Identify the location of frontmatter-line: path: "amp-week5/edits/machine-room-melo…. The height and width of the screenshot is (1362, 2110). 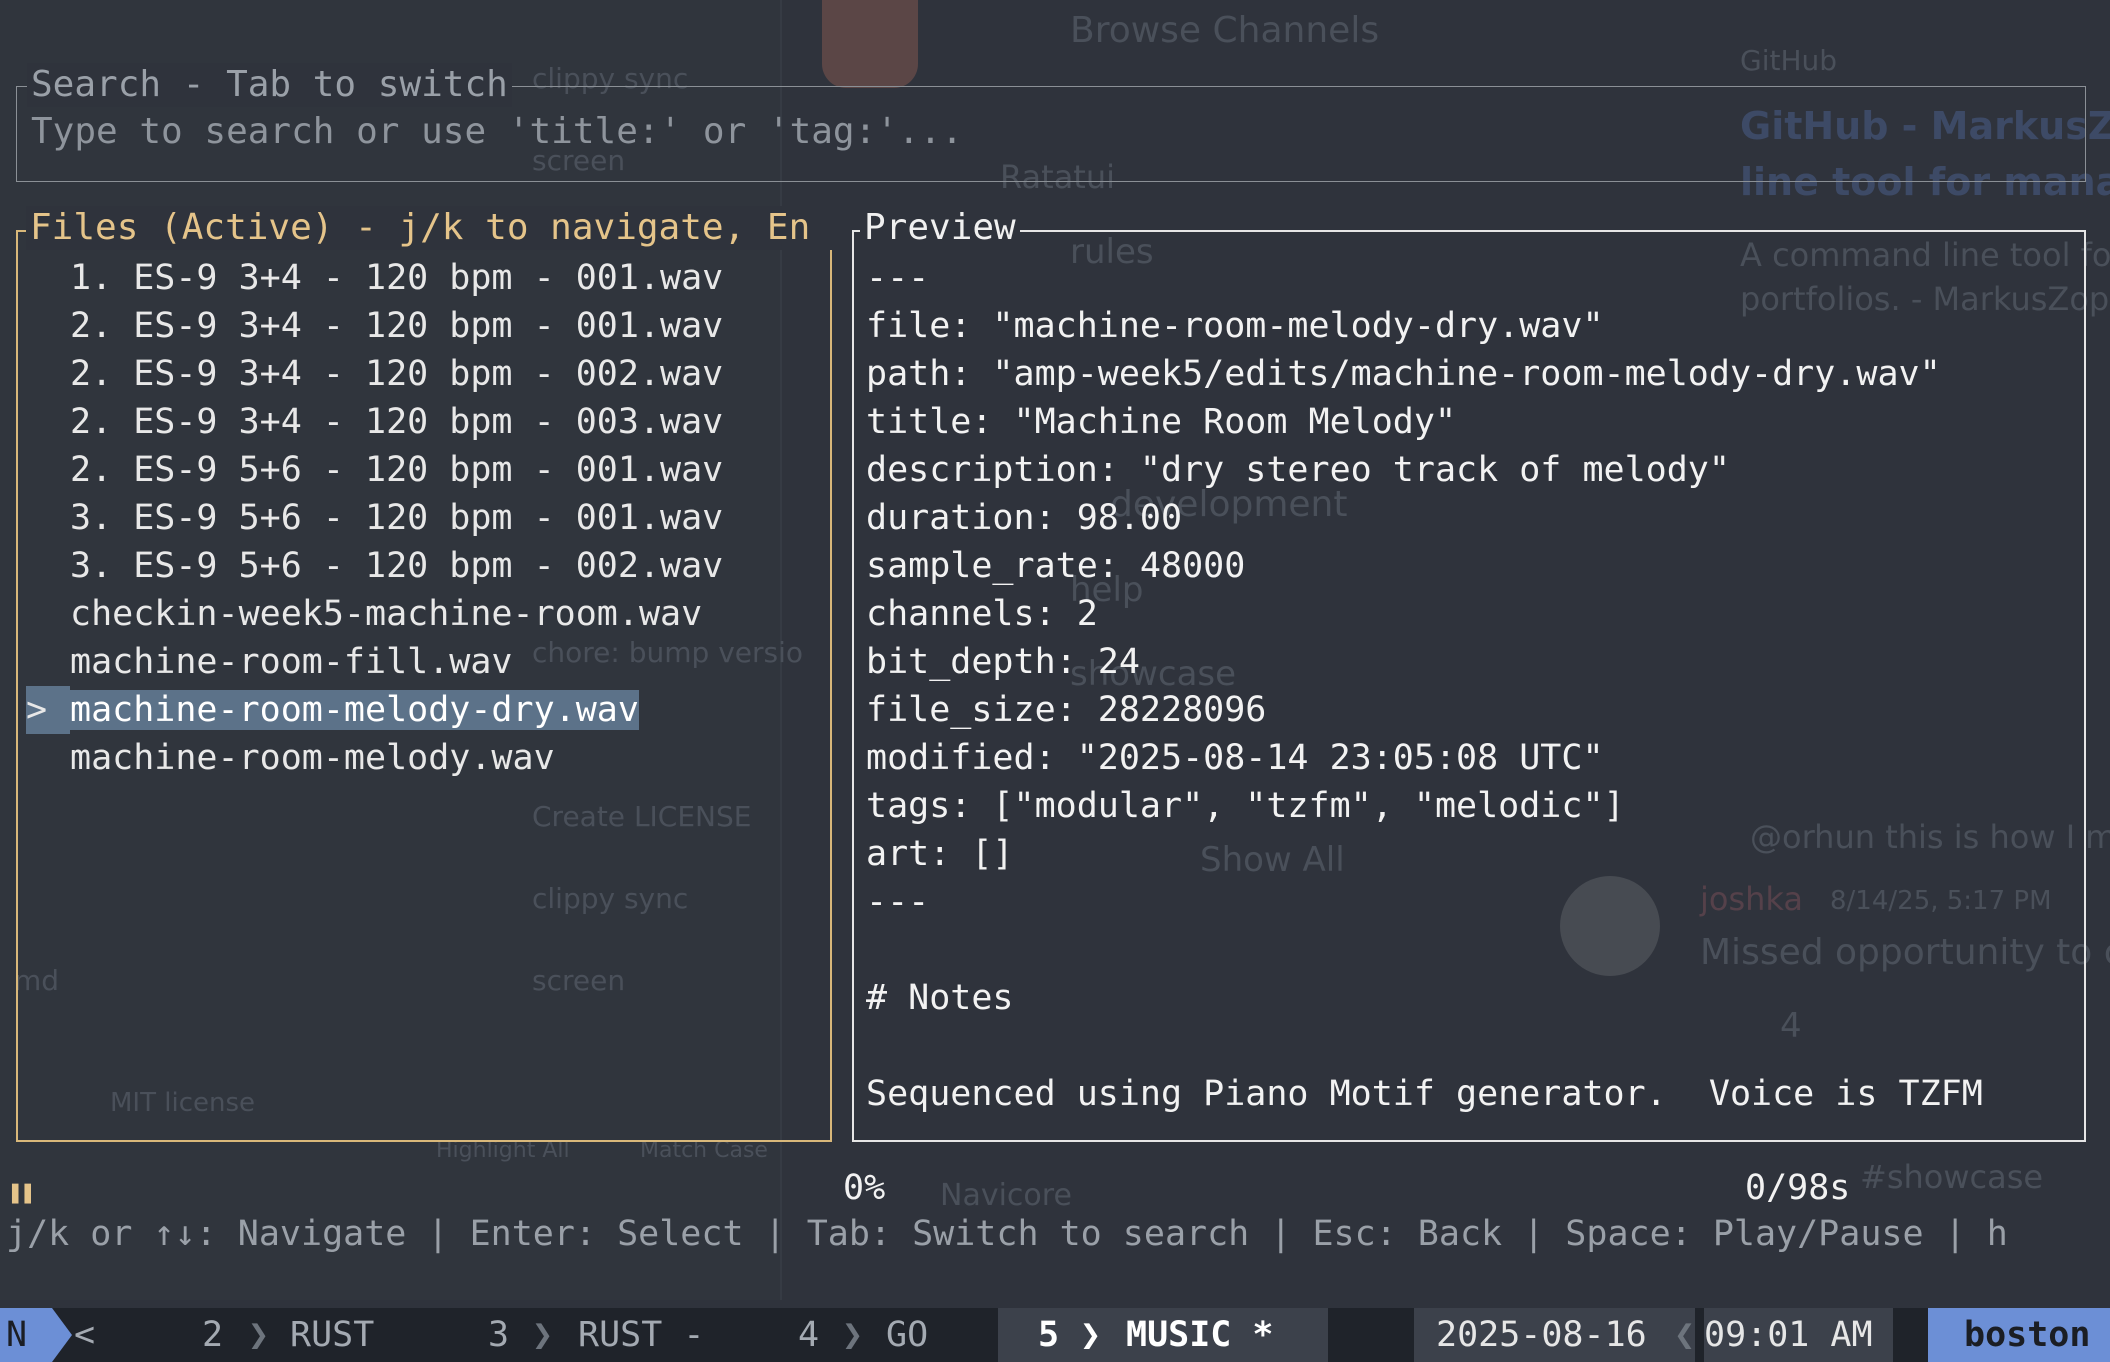
(1403, 374).